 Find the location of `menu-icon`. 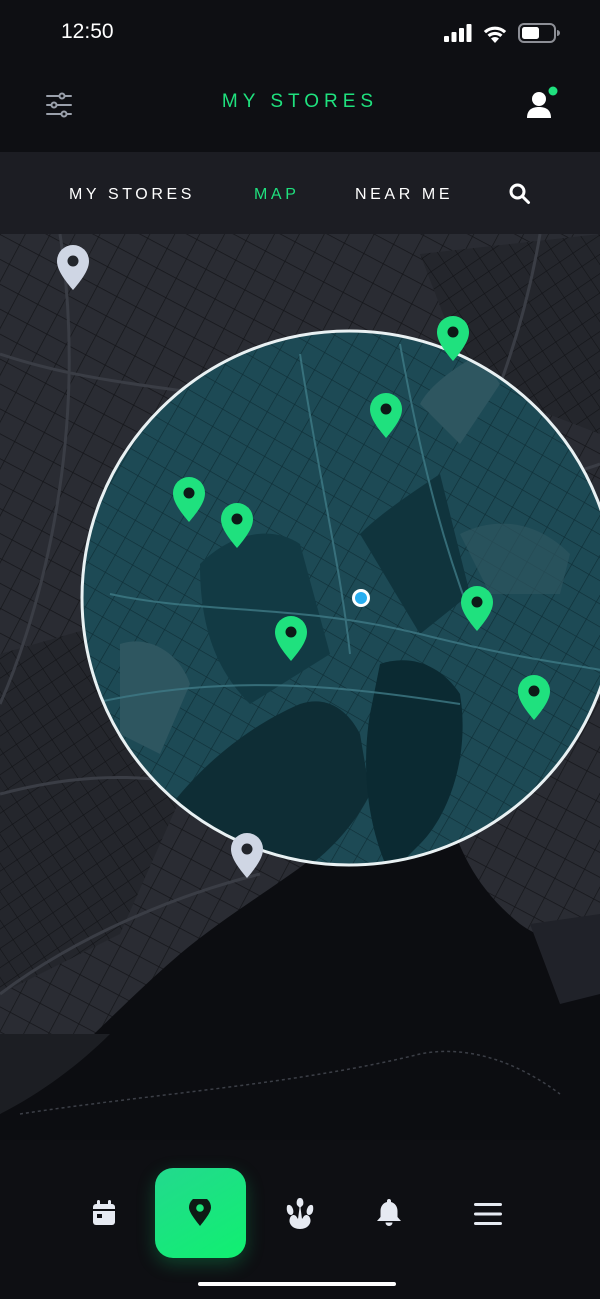

menu-icon is located at coordinates (488, 1214).